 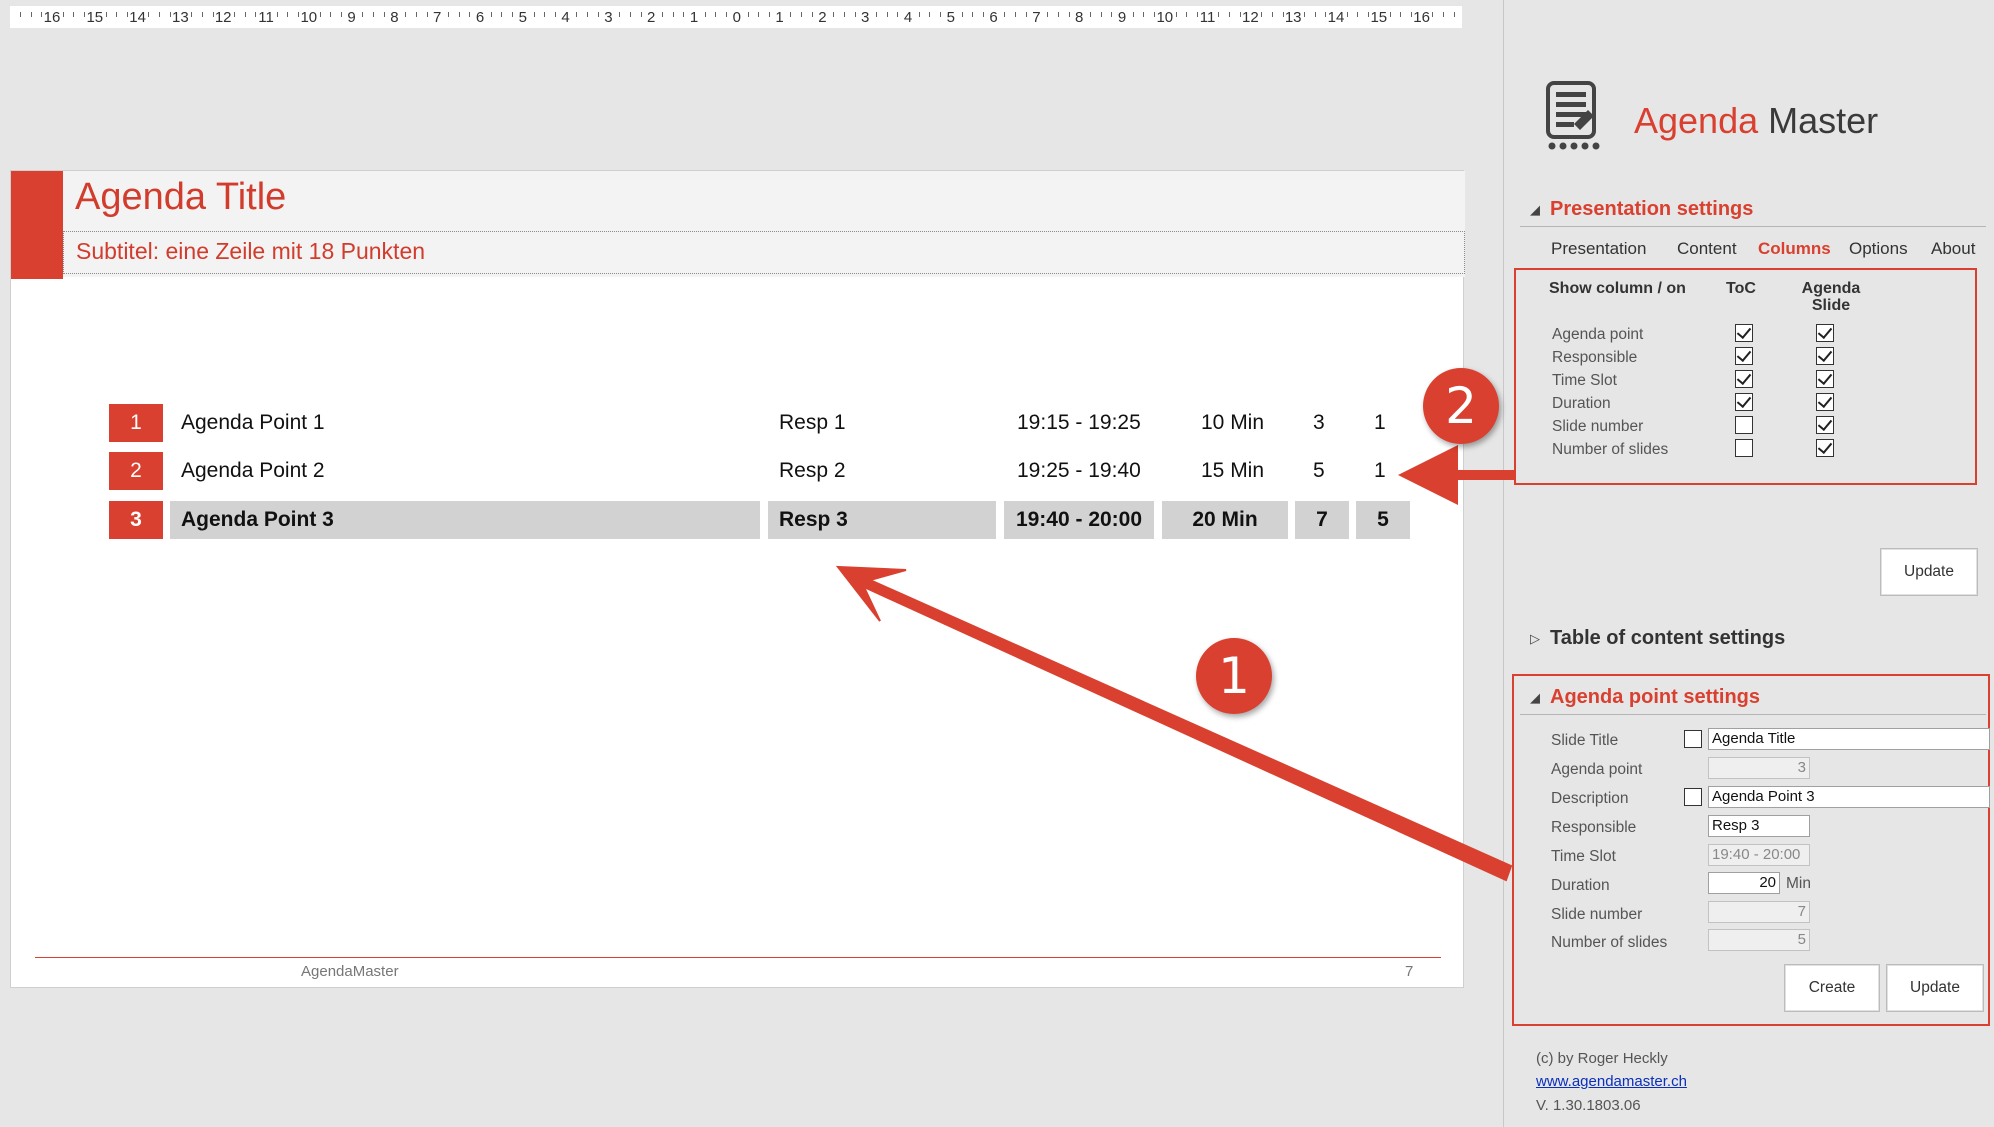 I want to click on annotation-arrows, so click(x=1175, y=663).